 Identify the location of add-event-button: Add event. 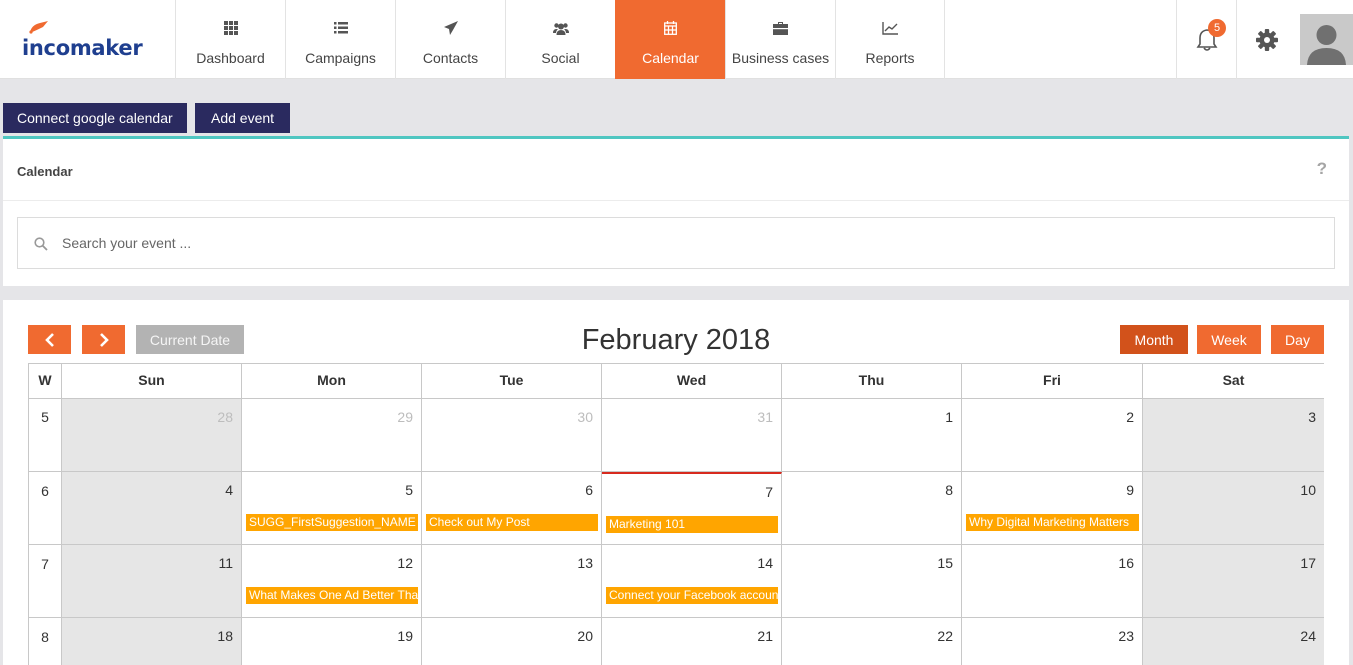
(243, 118).